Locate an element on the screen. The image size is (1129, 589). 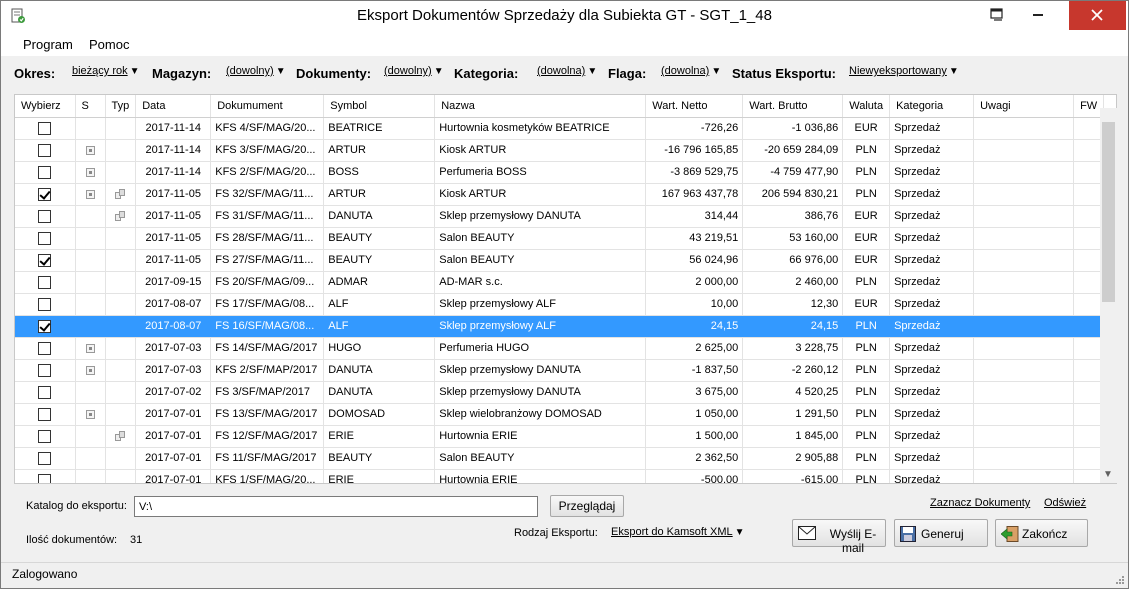
generate-button: Generuj is located at coordinates (941, 533).